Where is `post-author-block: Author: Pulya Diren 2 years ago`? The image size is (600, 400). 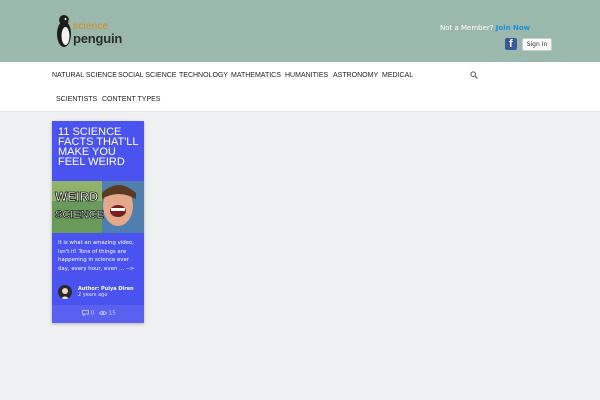
post-author-block: Author: Pulya Diren 2 years ago is located at coordinates (98, 293).